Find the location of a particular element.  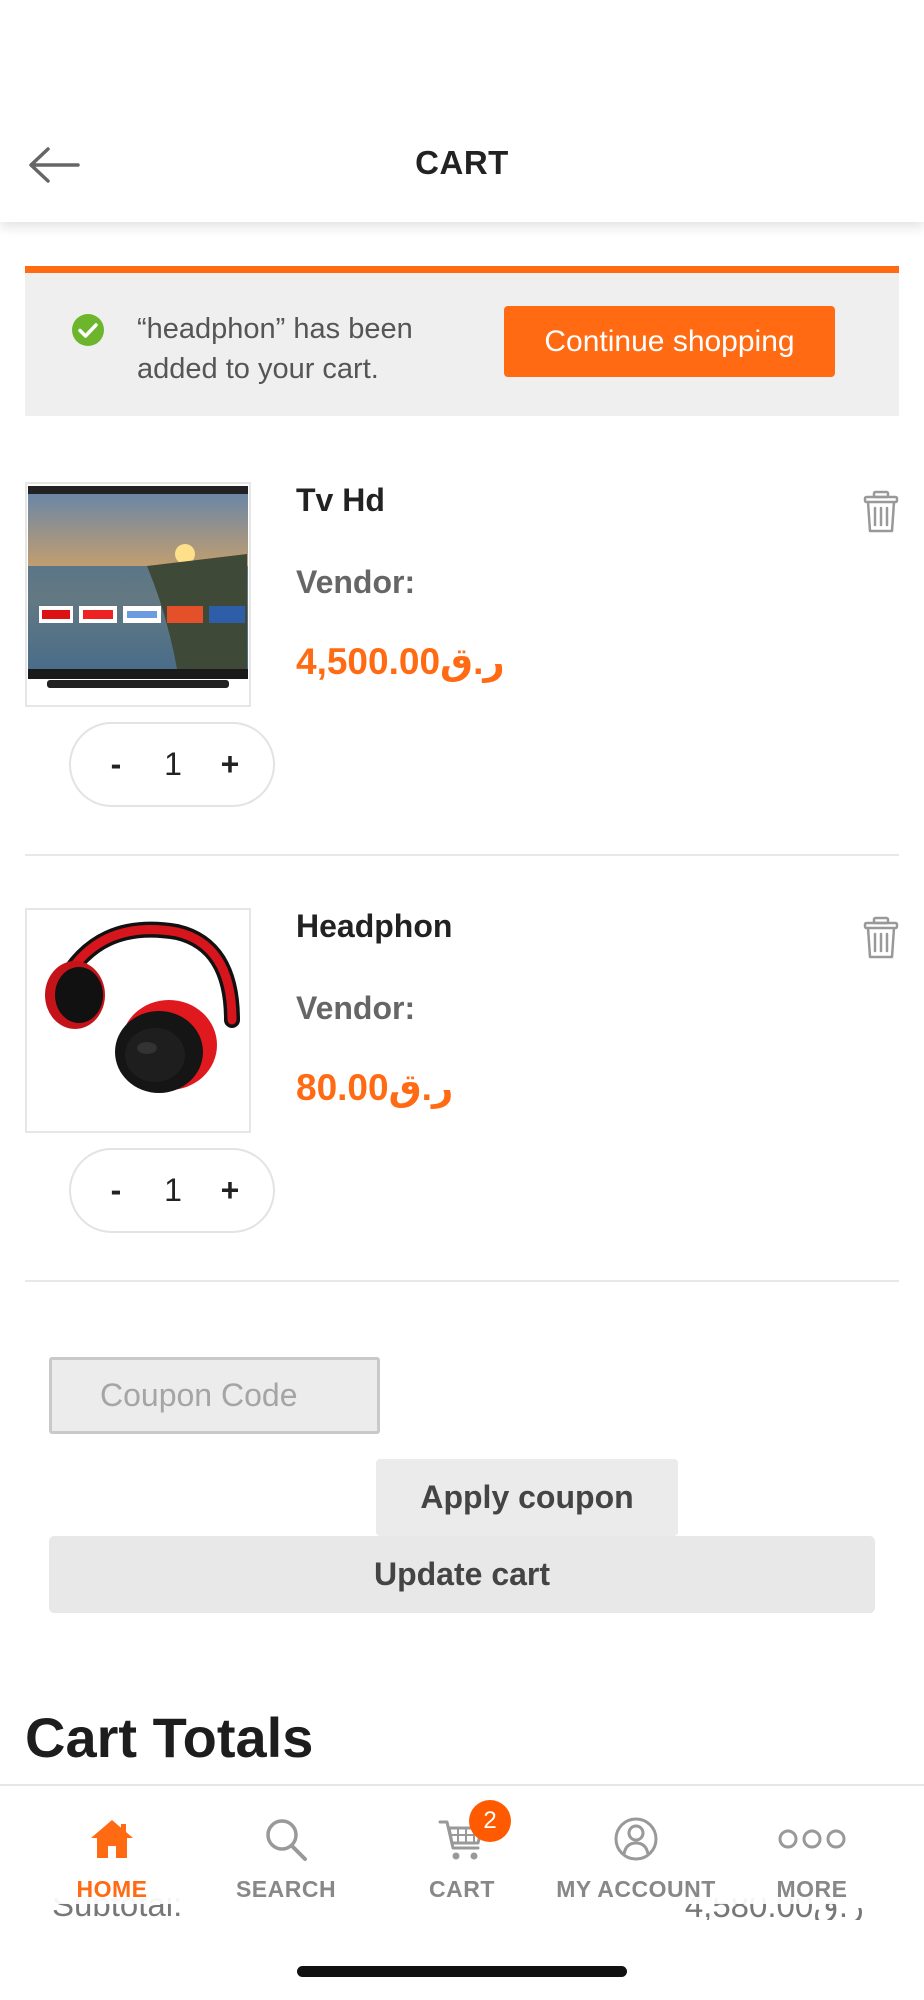

headphones-image is located at coordinates (138, 1012).